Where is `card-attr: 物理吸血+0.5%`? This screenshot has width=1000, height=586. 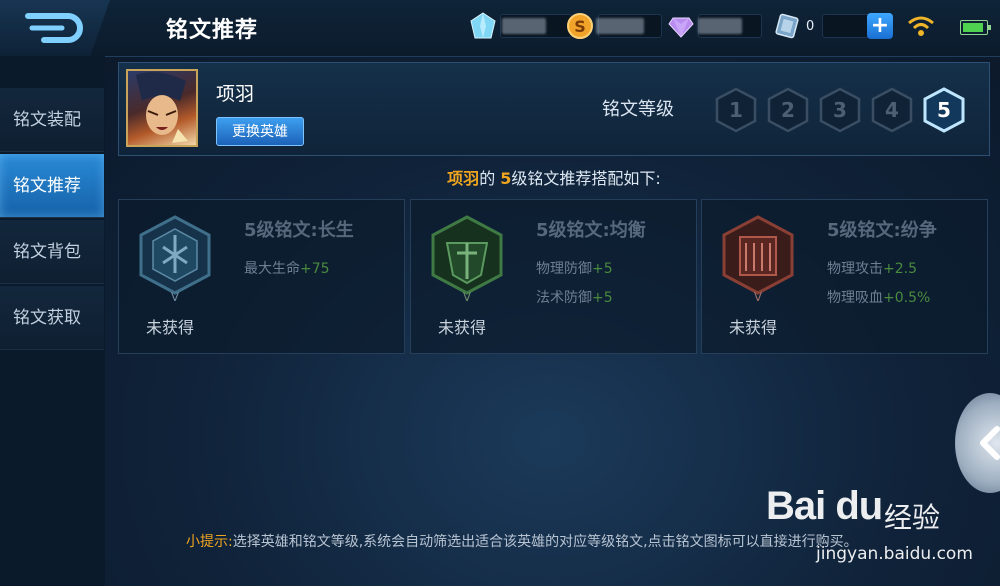 card-attr: 物理吸血+0.5% is located at coordinates (879, 298).